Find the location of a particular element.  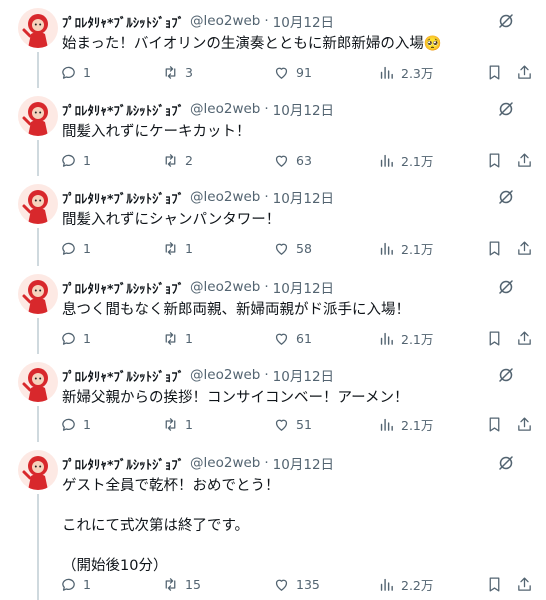

tweet-actions: 1 3 91 2.3万 is located at coordinates (303, 72).